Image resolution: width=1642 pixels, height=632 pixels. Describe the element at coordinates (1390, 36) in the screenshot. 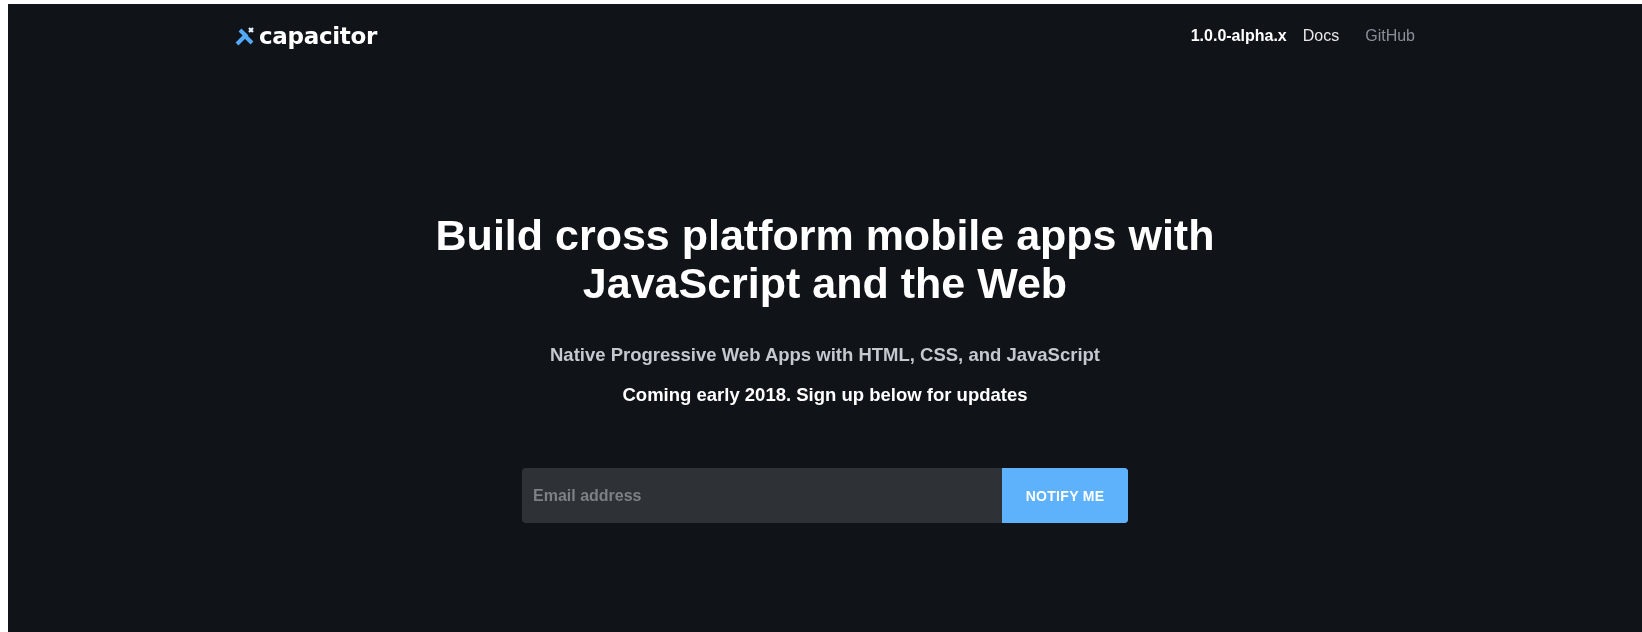

I see `nav-link: GitHub` at that location.